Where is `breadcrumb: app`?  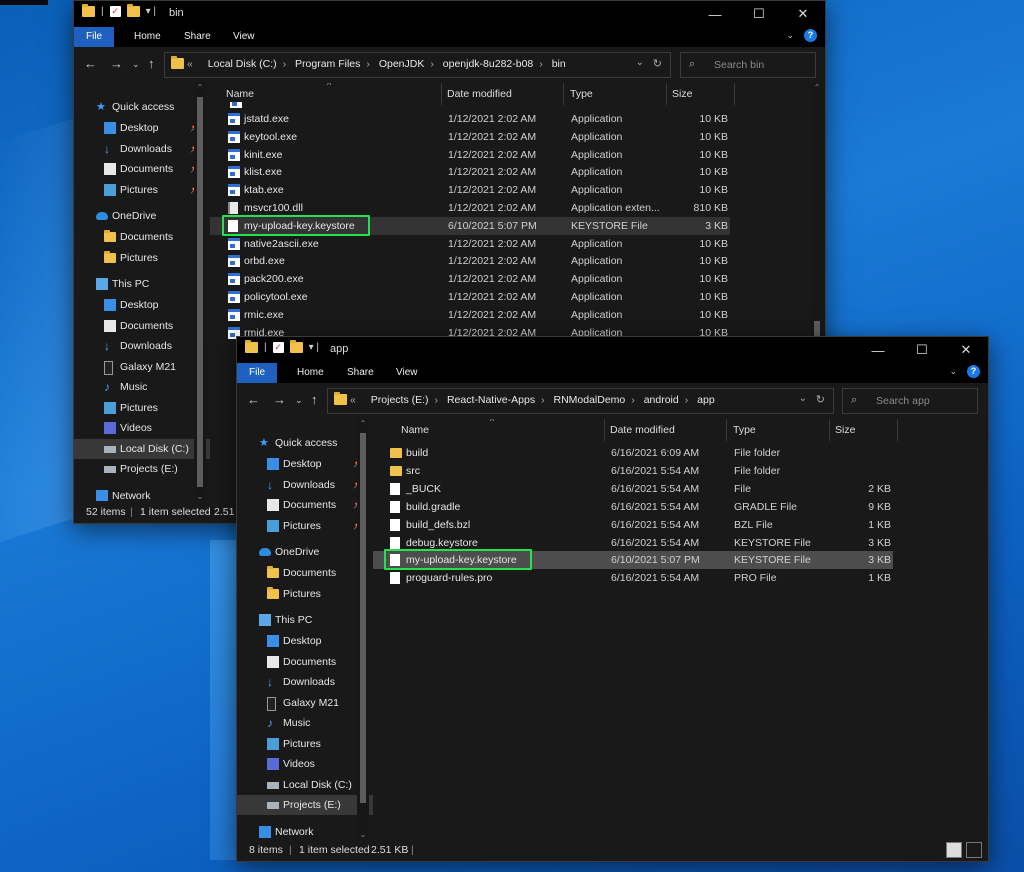
breadcrumb: app is located at coordinates (706, 400).